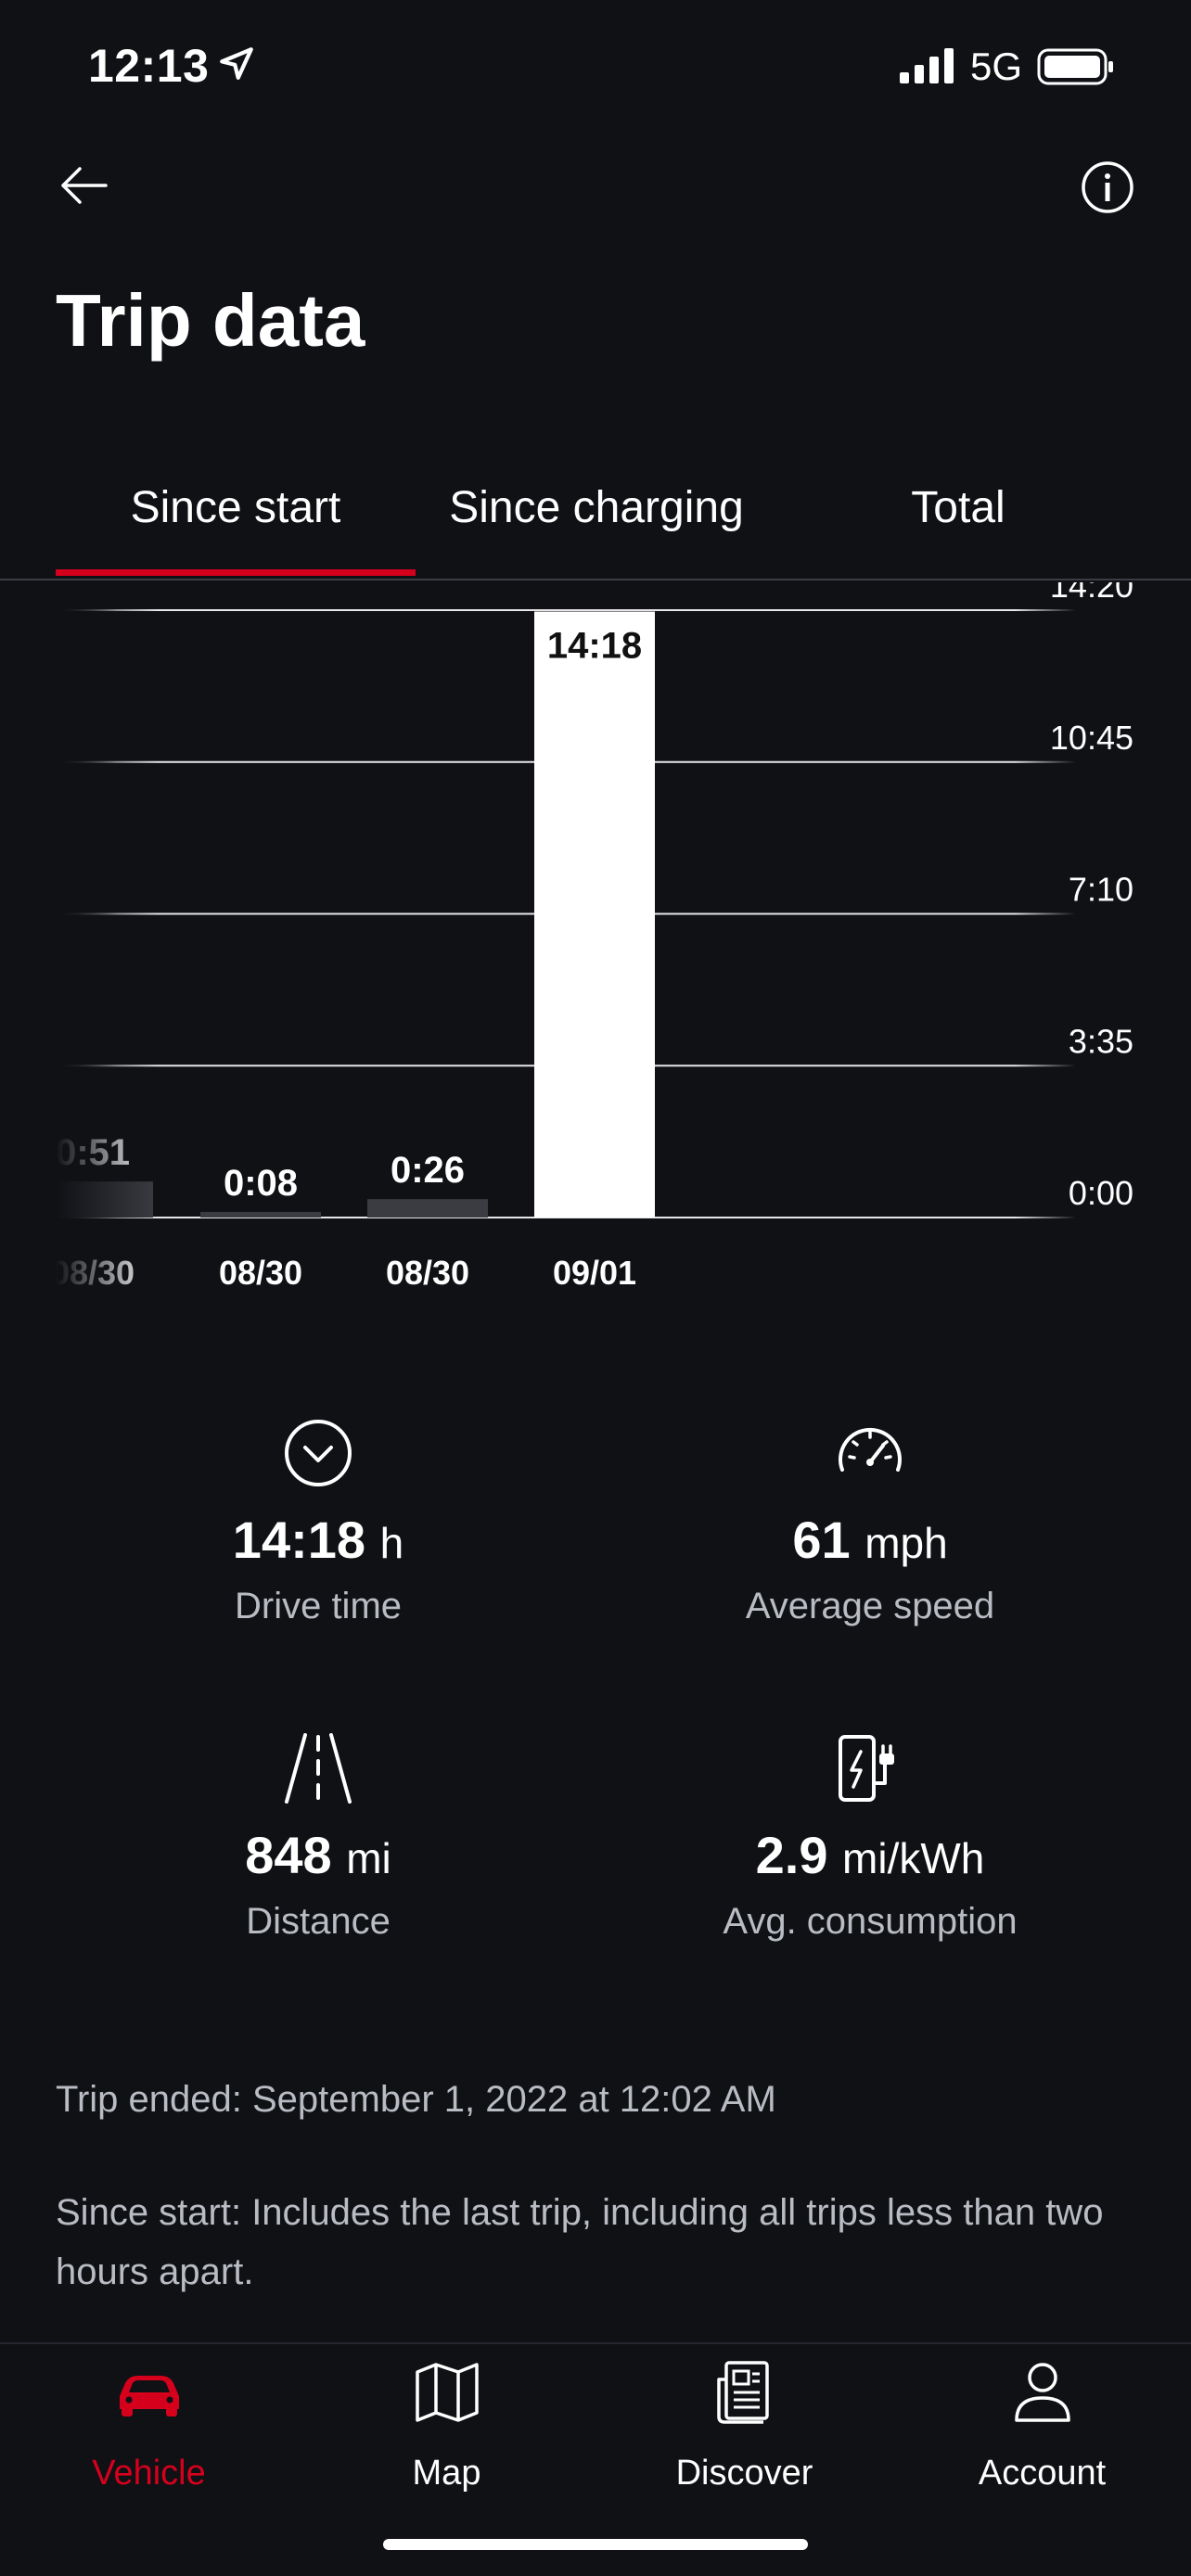  What do you see at coordinates (447, 2393) in the screenshot?
I see `map-icon` at bounding box center [447, 2393].